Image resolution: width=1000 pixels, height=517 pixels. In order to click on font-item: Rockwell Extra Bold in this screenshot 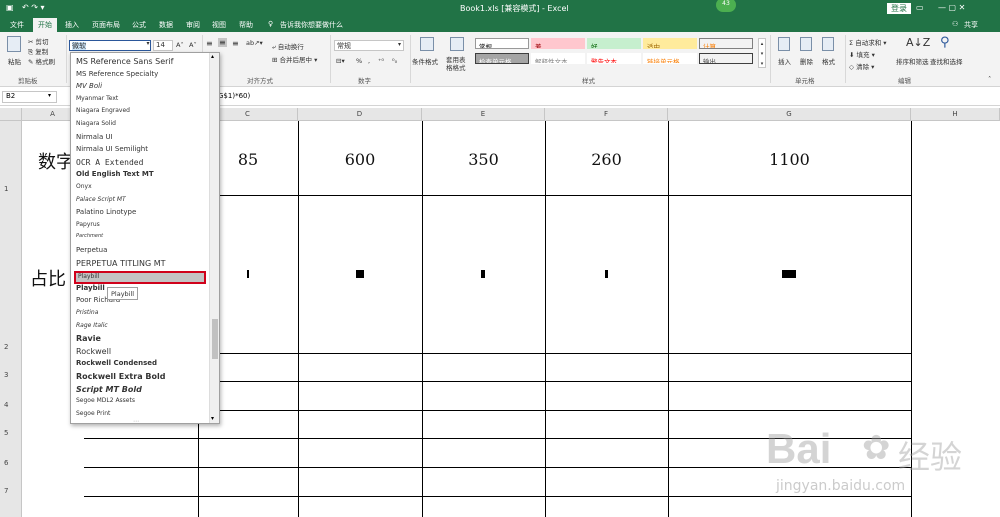, I will do `click(120, 376)`.